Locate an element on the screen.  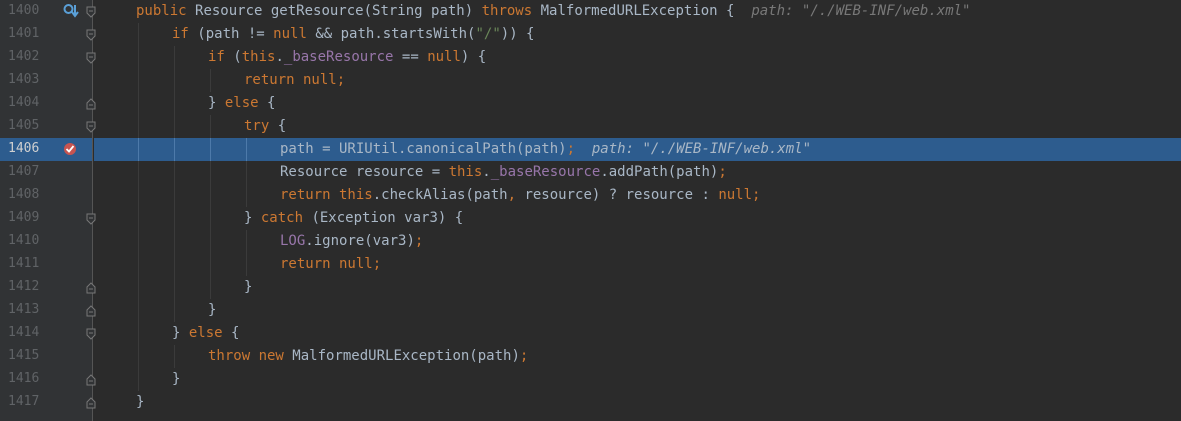
gutter-line: 1415 is located at coordinates (46, 356).